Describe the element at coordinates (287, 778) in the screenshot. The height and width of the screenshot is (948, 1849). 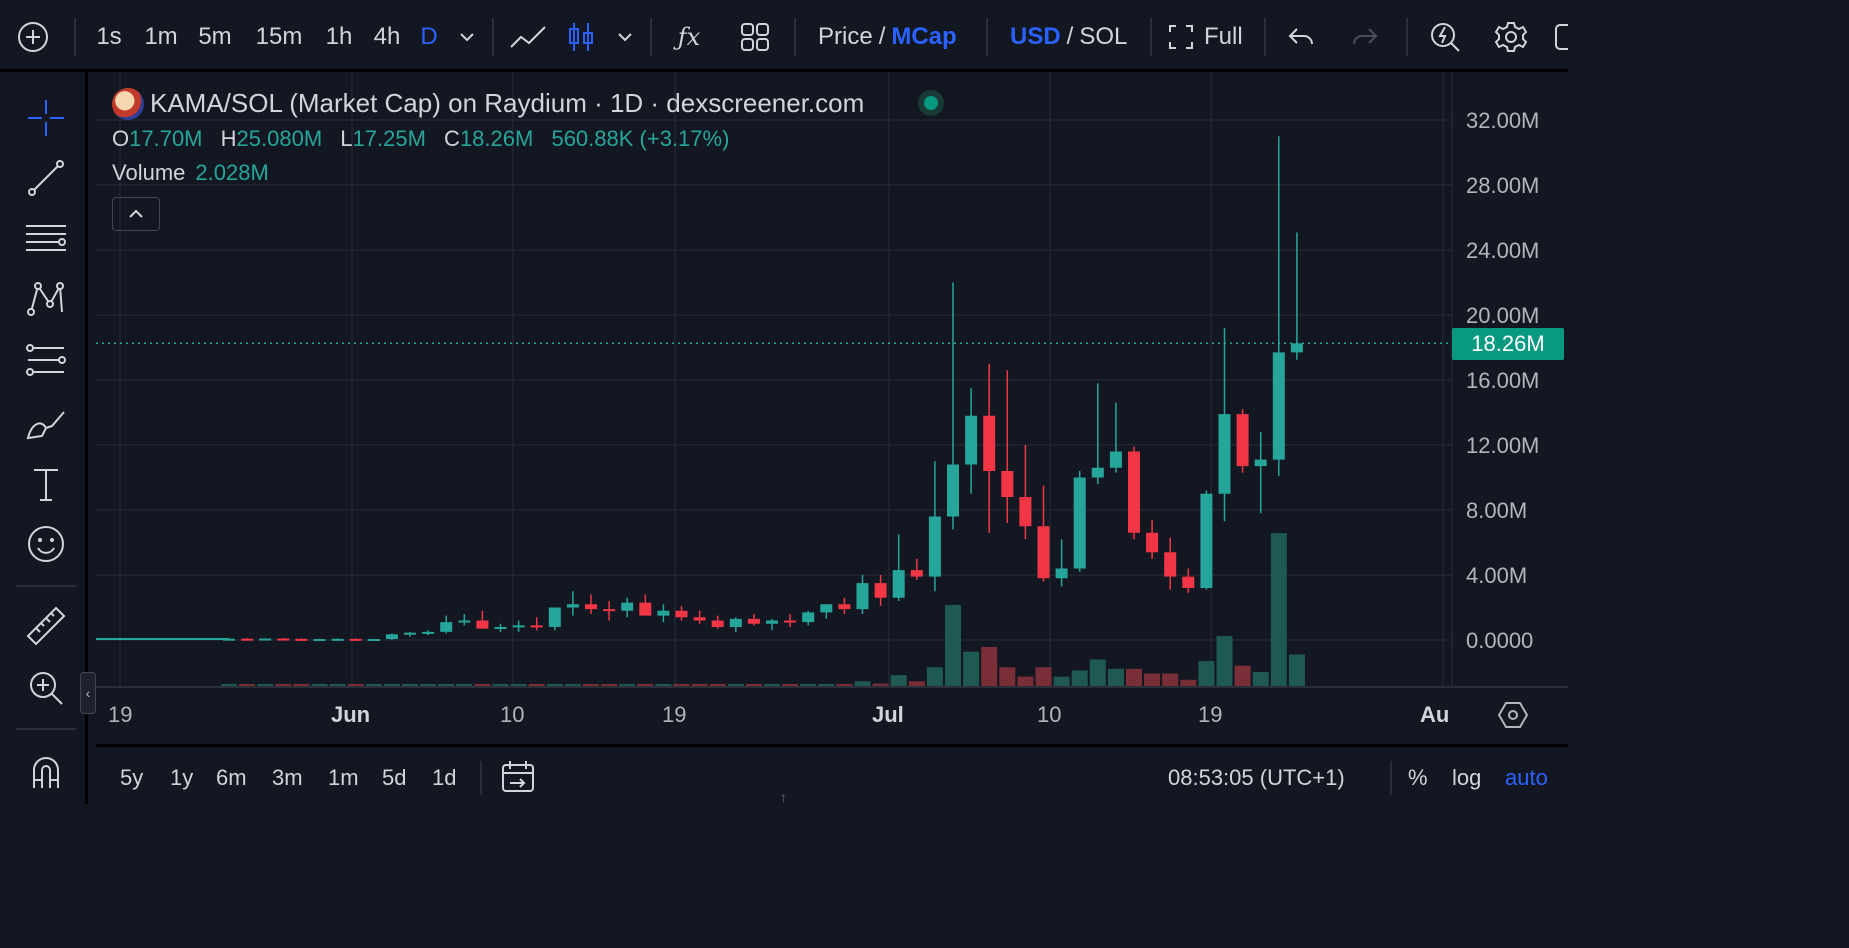
I see `range-3m: 3m` at that location.